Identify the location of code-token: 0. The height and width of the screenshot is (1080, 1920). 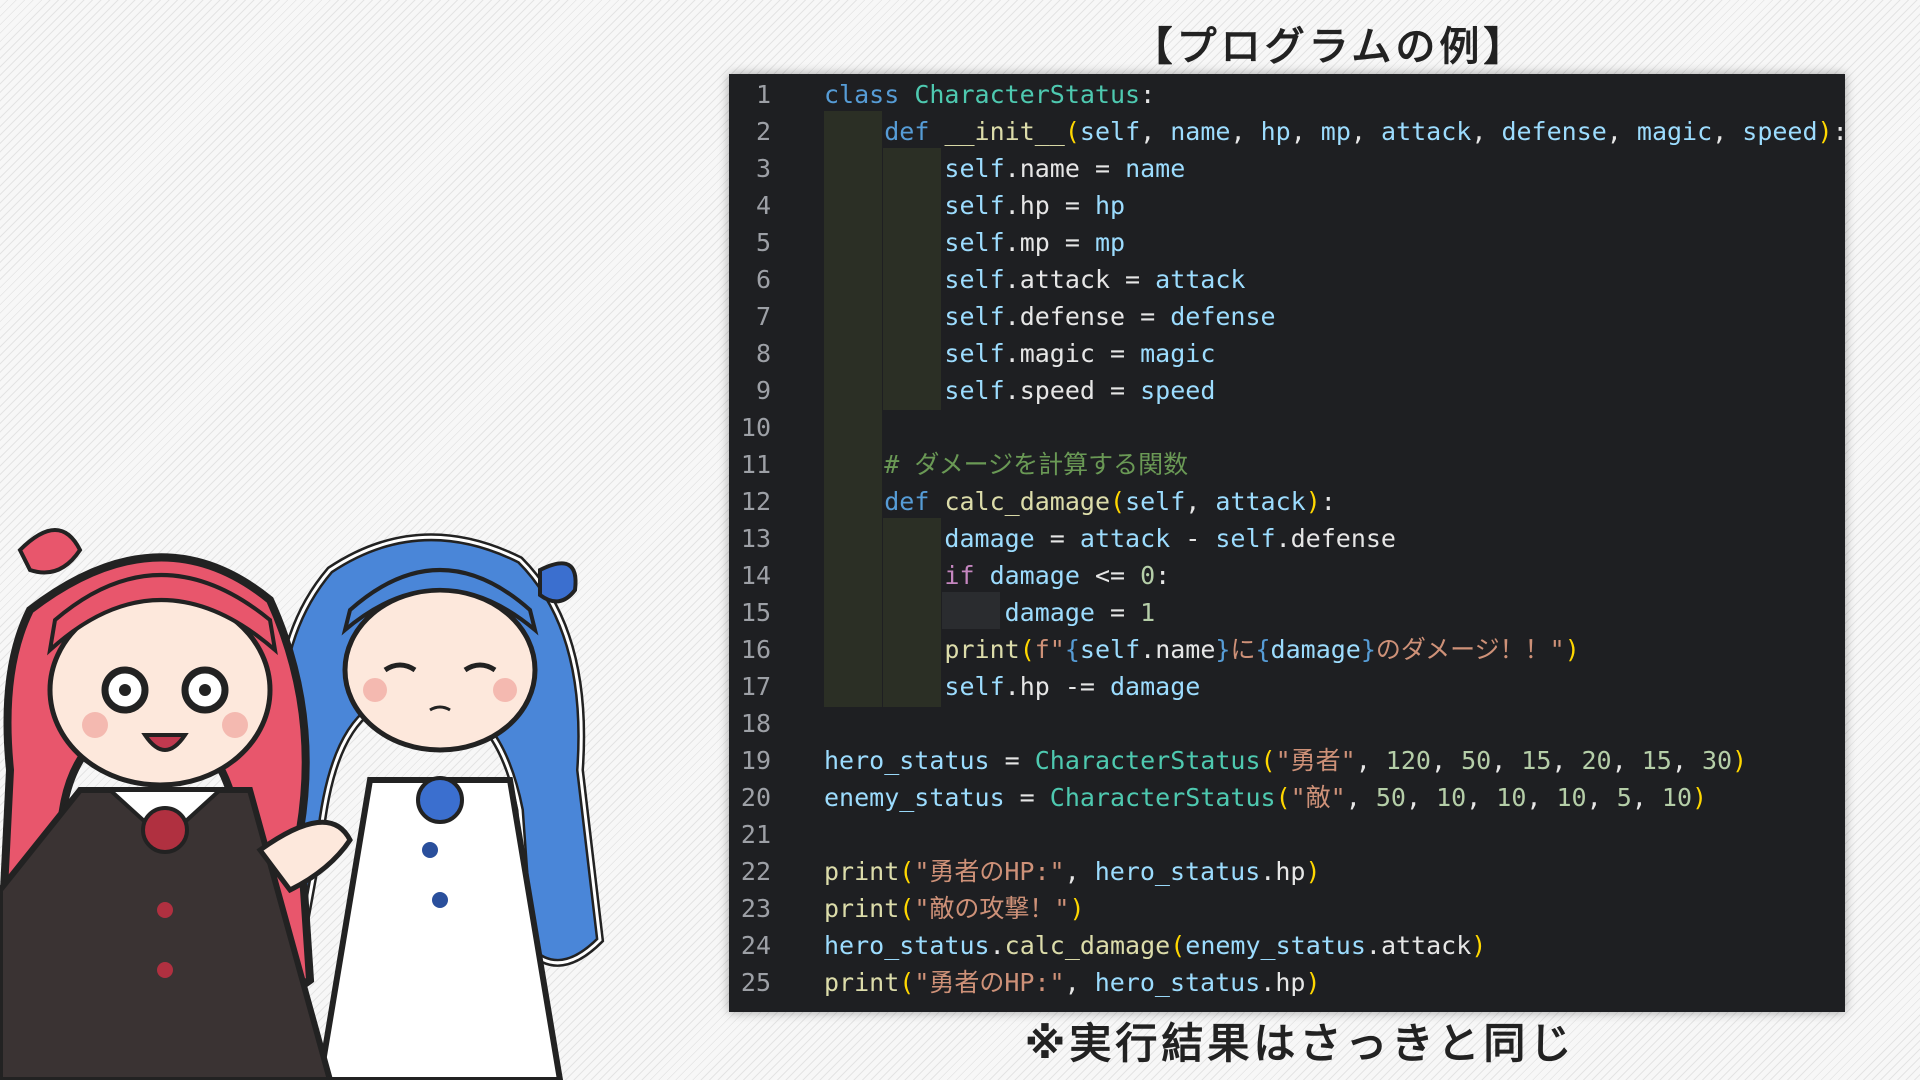
(1148, 575).